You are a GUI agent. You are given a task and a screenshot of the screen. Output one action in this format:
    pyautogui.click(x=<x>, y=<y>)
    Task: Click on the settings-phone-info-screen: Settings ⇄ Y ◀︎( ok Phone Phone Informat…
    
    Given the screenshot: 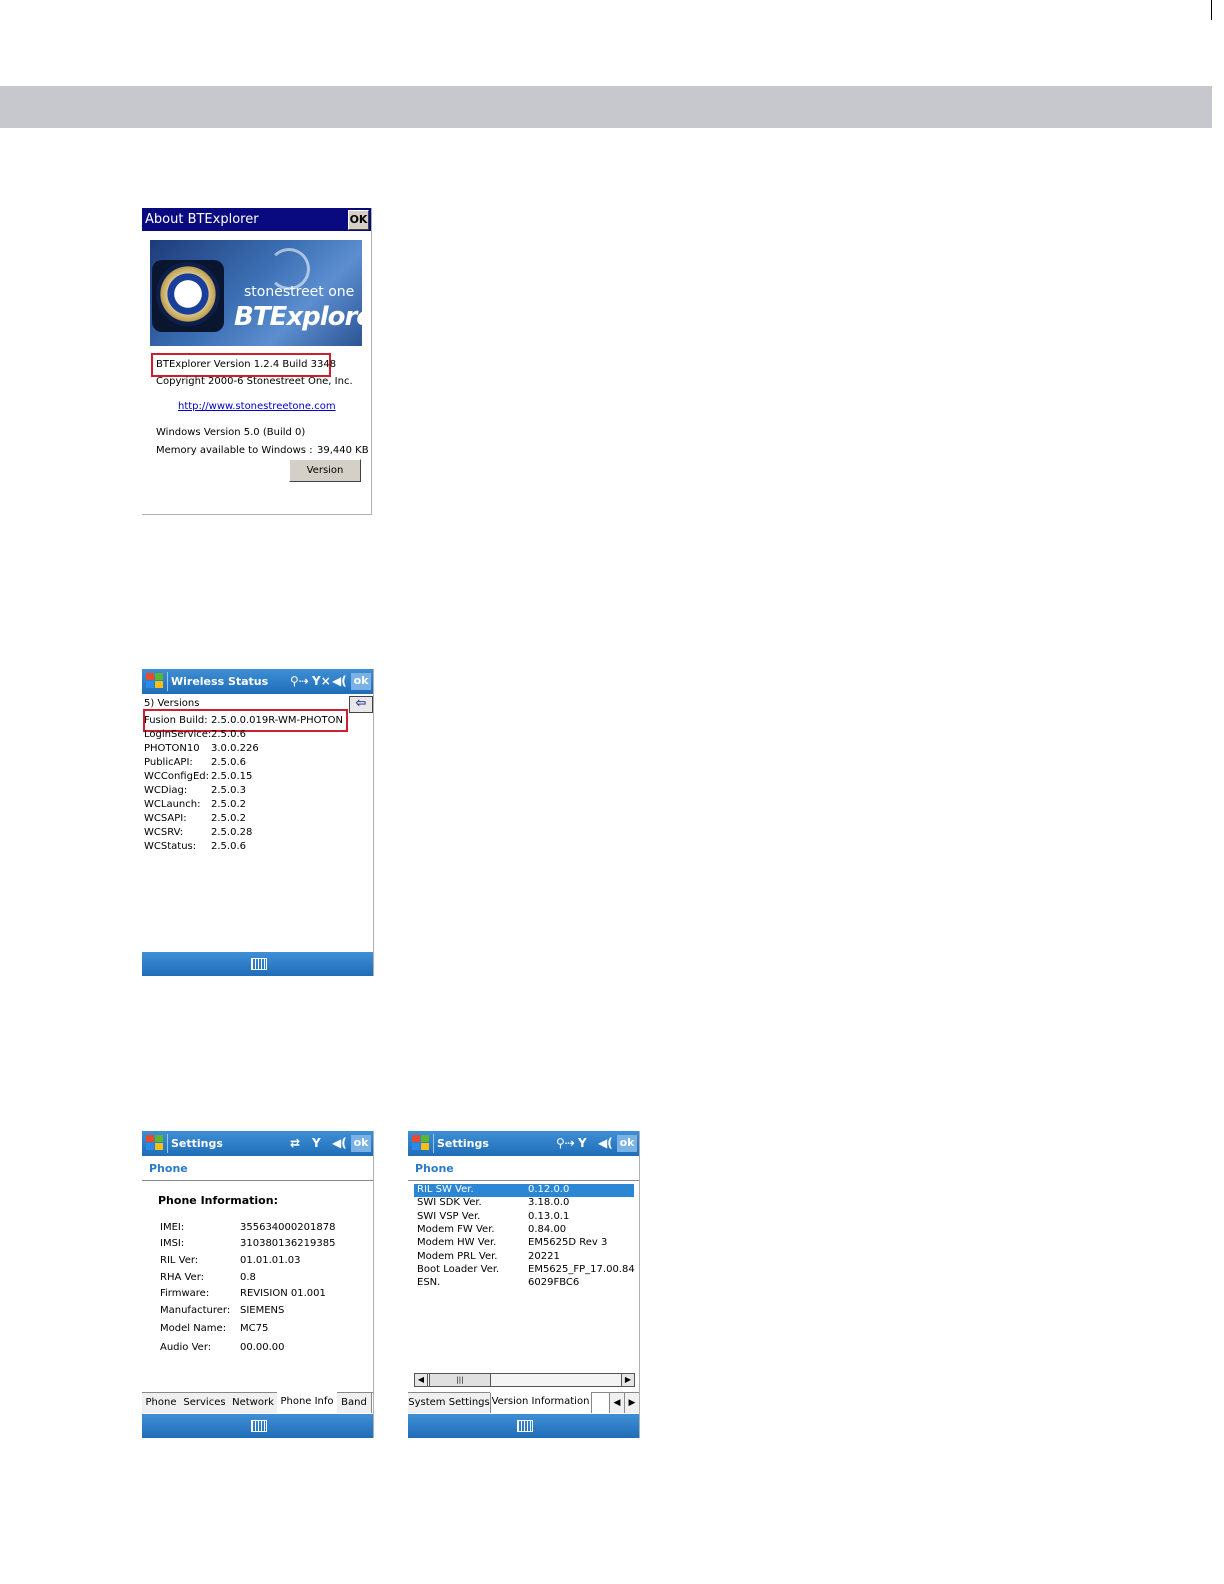 What is the action you would take?
    pyautogui.click(x=258, y=1284)
    